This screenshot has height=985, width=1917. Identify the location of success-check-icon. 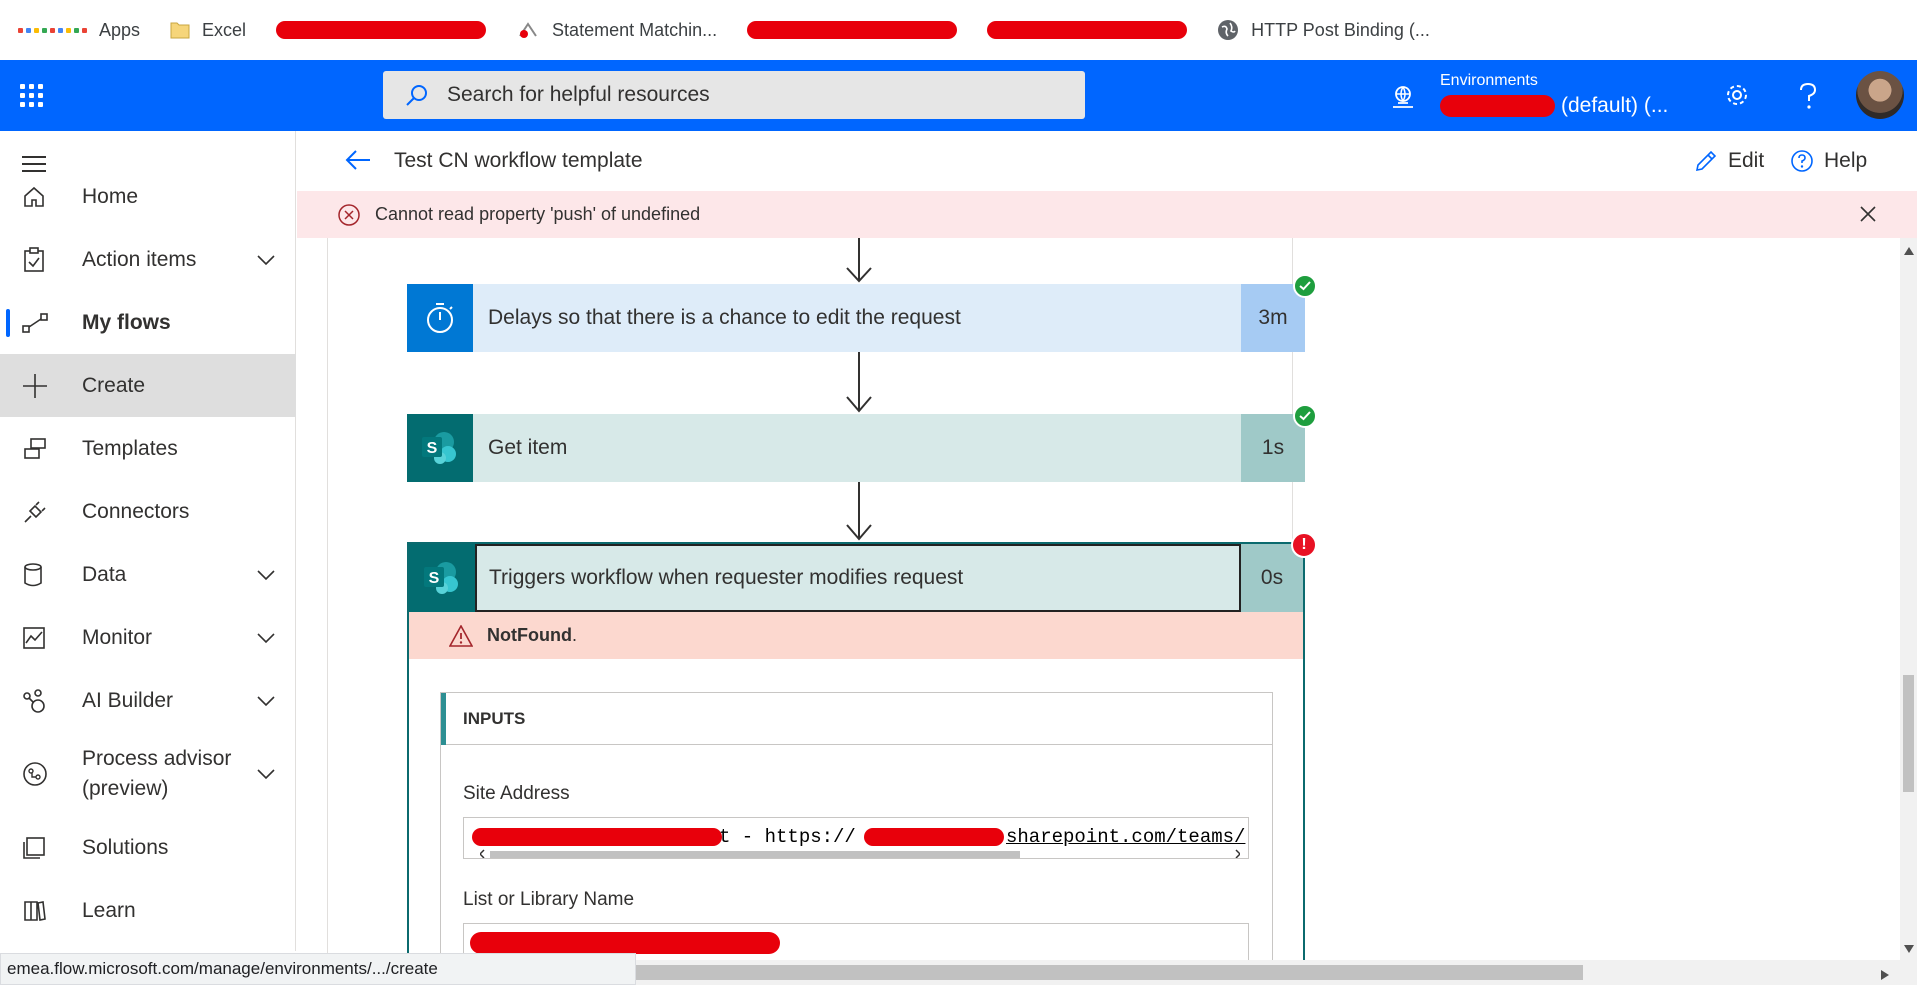
(1305, 416).